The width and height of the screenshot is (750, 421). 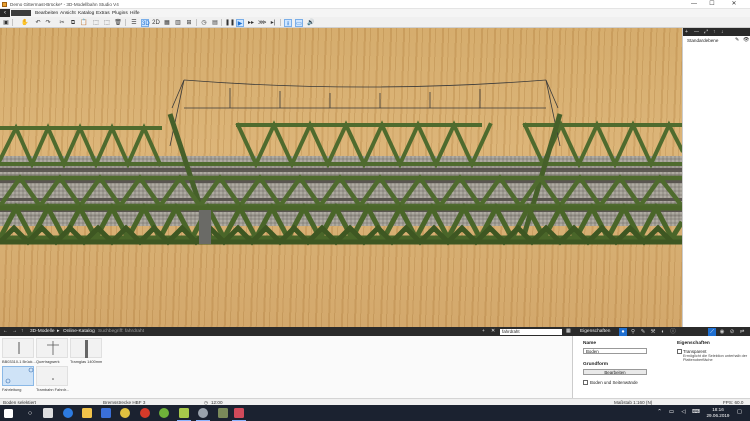 I want to click on faster-icon: ⋙, so click(x=262, y=23).